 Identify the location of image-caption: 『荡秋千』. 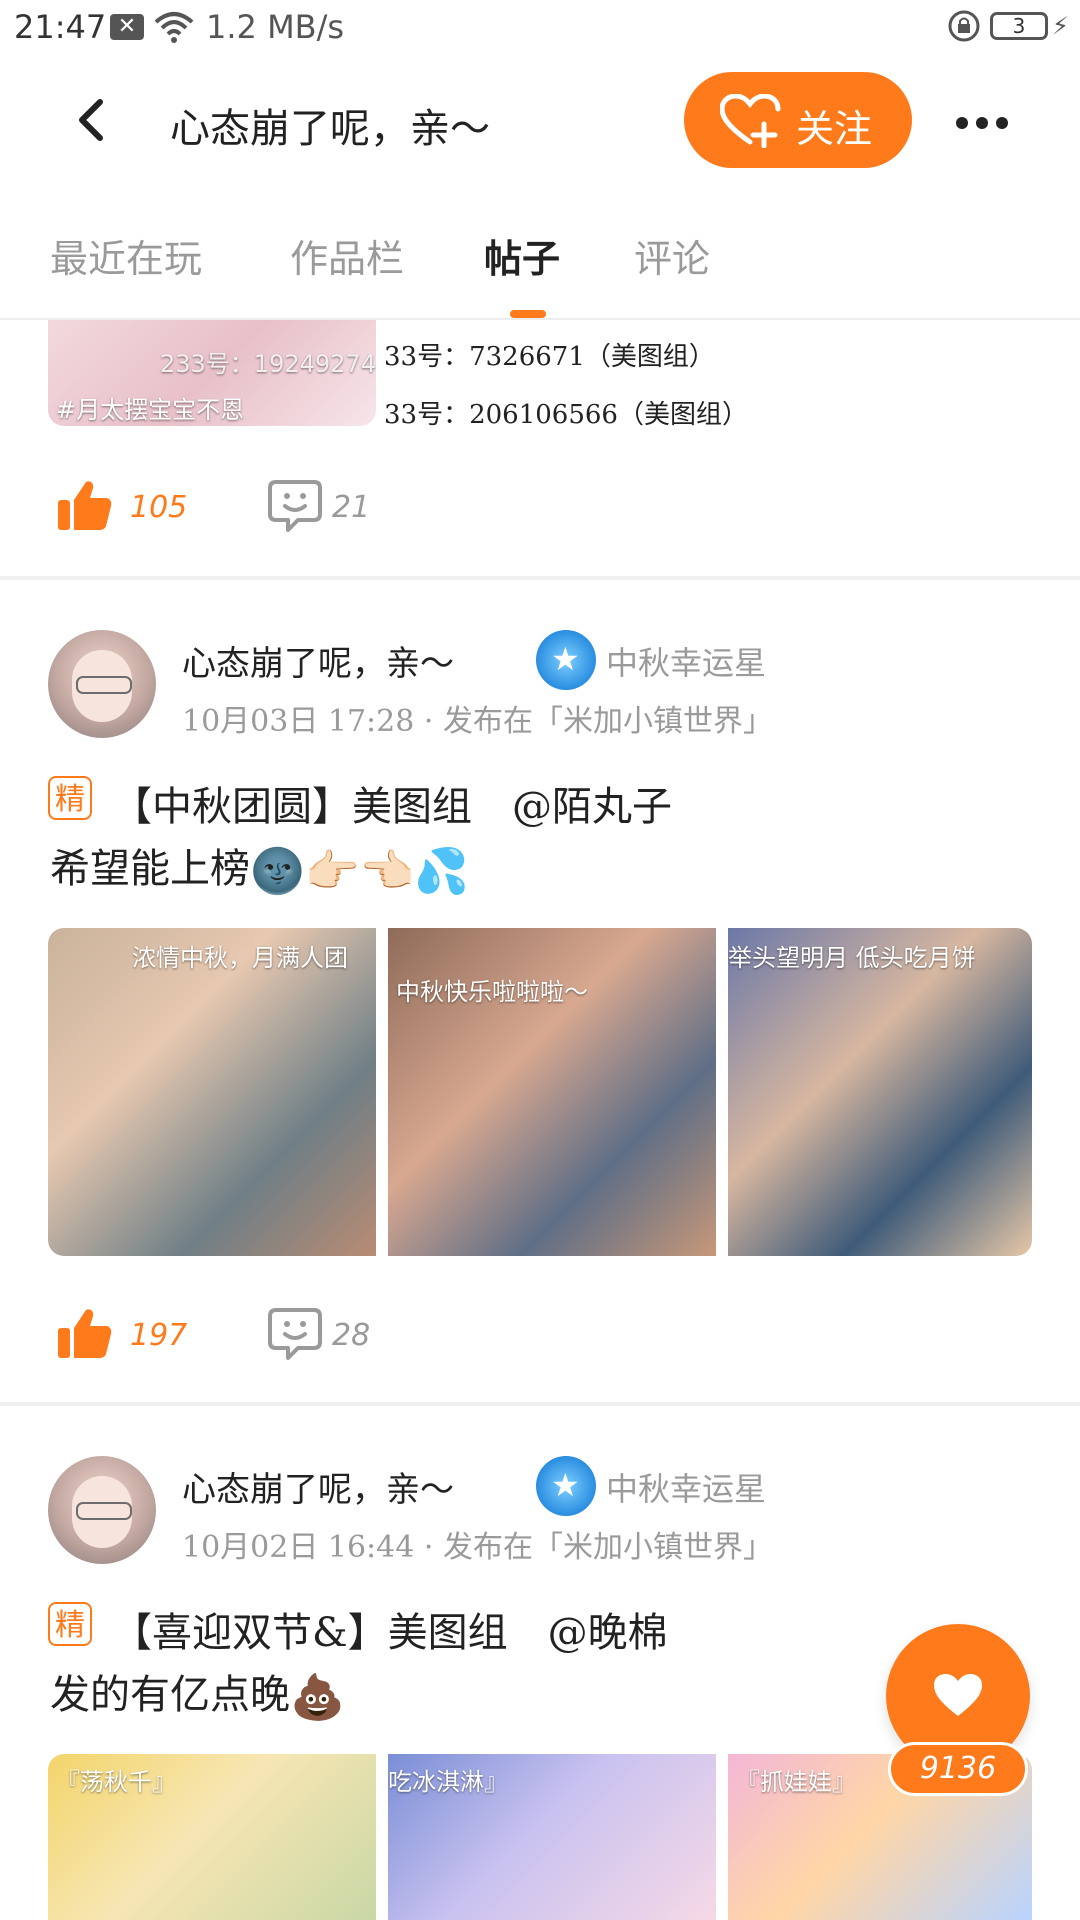
(116, 1782).